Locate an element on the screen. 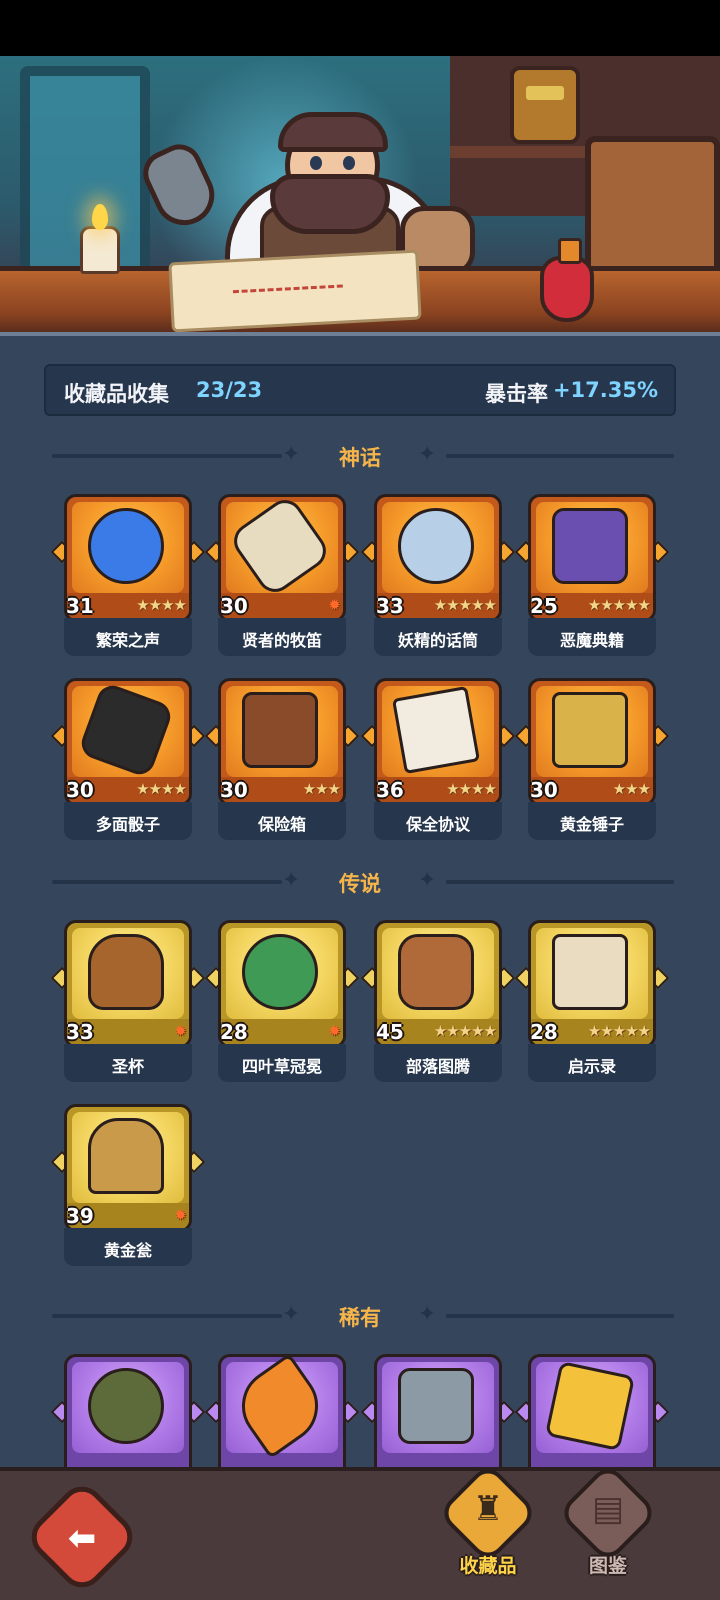 The image size is (720, 1600). open-book-icon is located at coordinates (590, 972).